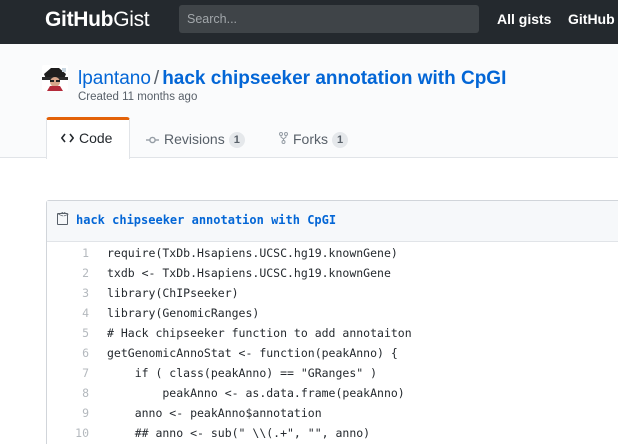 The width and height of the screenshot is (618, 444). I want to click on tab-revisions: Revisions 1, so click(195, 139).